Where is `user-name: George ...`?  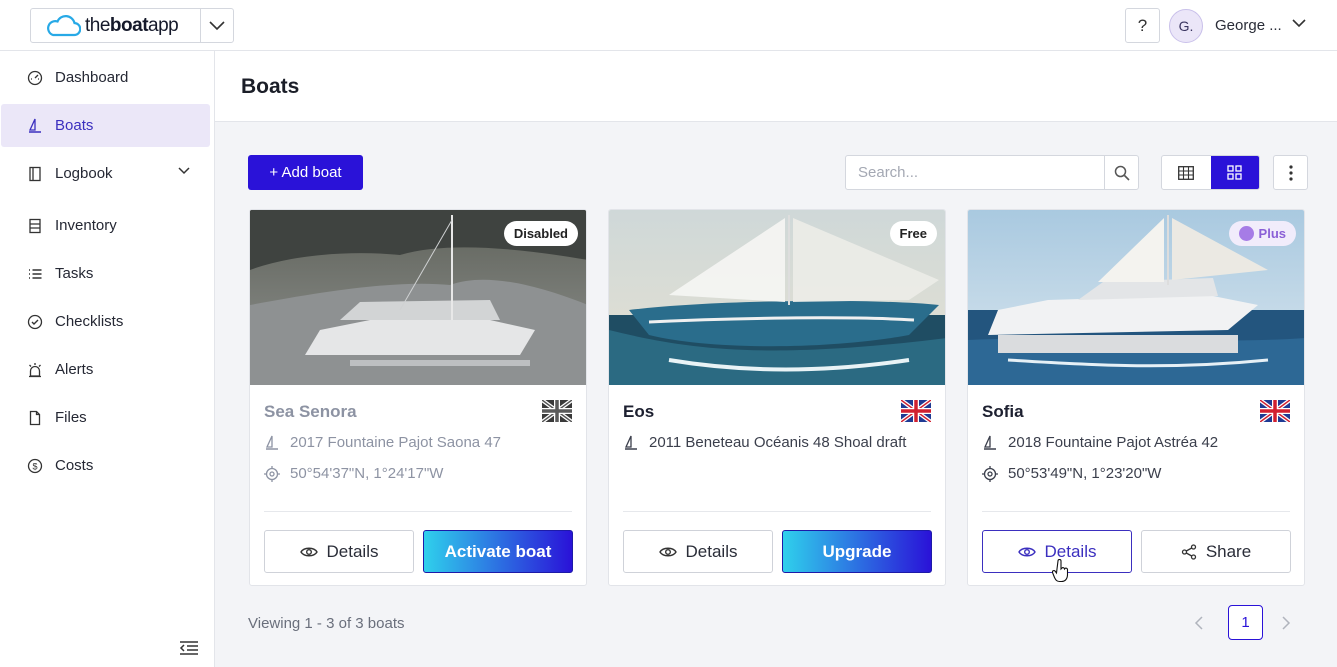 user-name: George ... is located at coordinates (1248, 25).